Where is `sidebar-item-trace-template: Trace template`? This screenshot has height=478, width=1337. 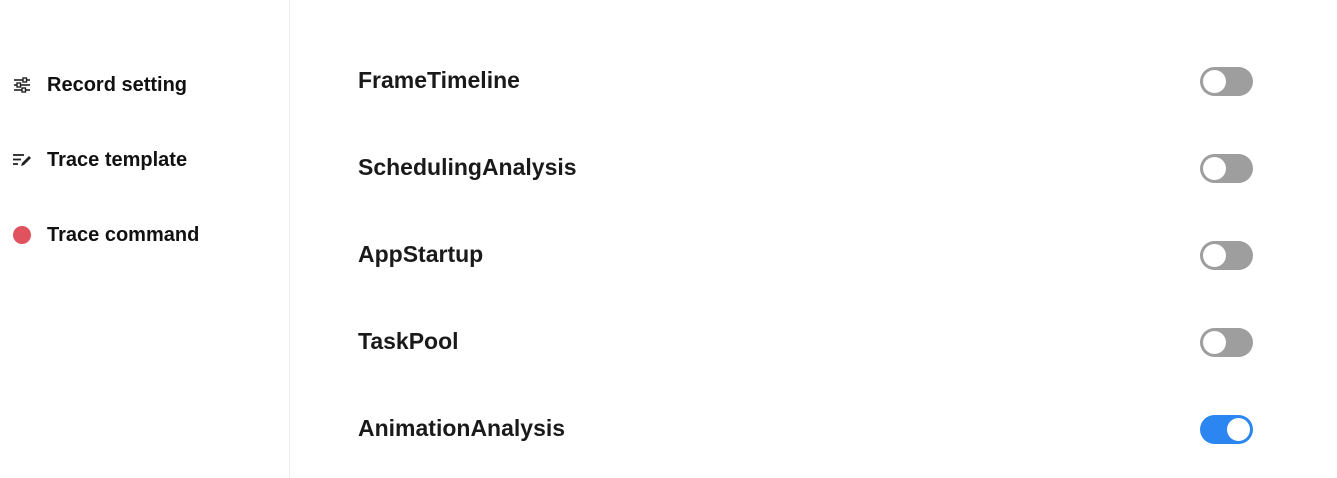
sidebar-item-trace-template: Trace template is located at coordinates (99, 160).